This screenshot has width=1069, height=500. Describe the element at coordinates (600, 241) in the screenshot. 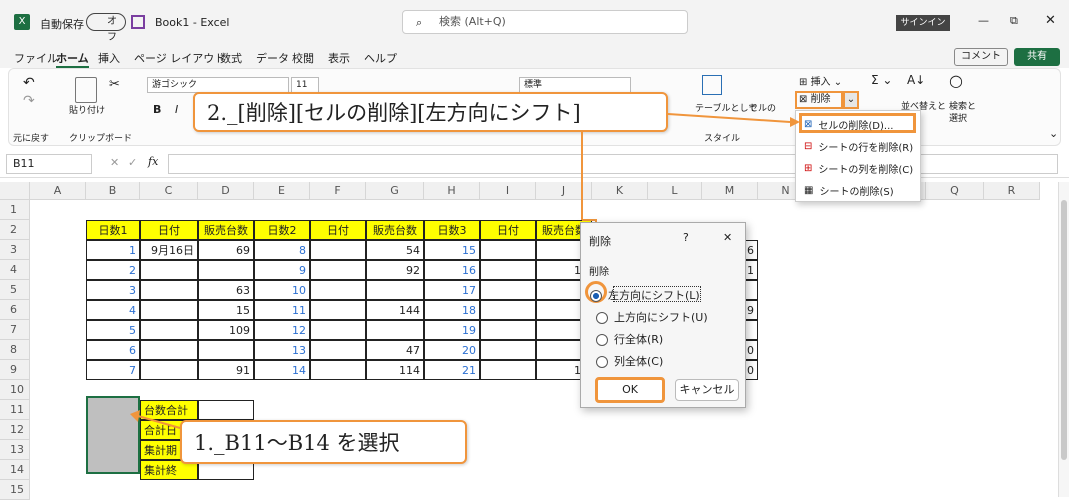

I see `dialog-title: 削除` at that location.